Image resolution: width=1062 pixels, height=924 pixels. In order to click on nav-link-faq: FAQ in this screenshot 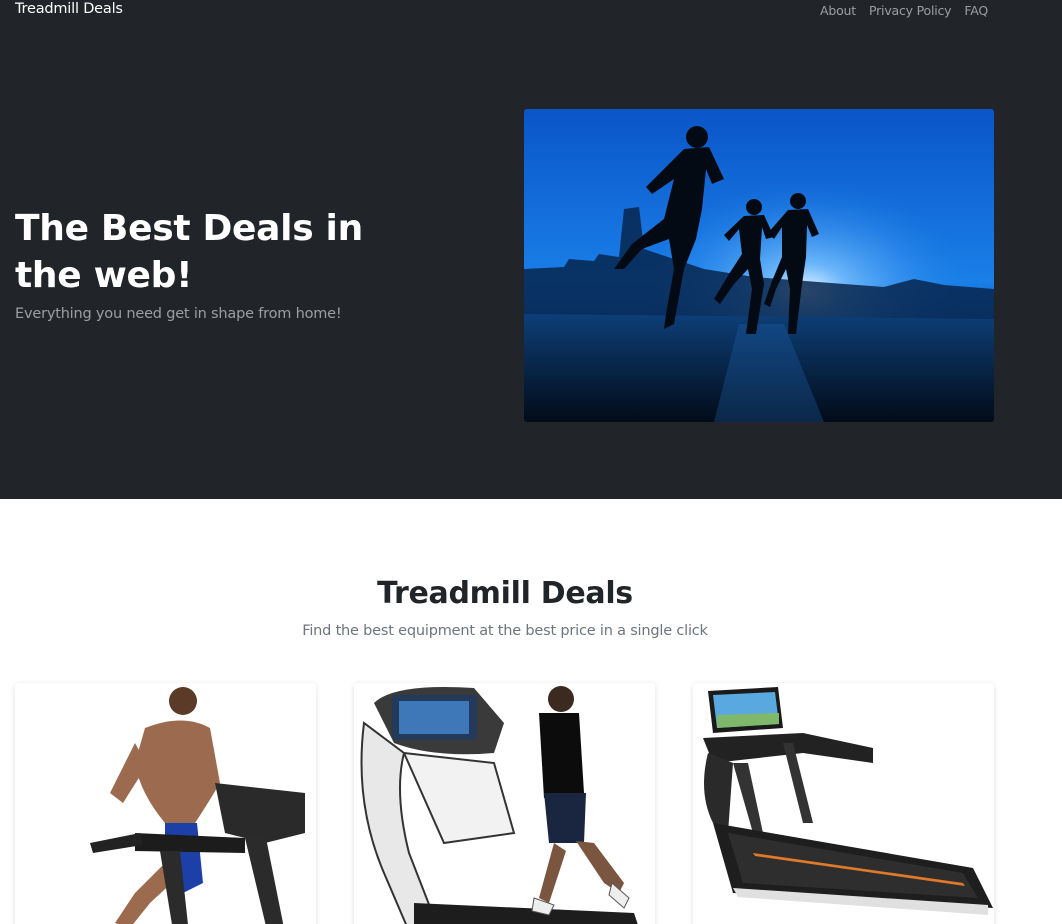, I will do `click(976, 10)`.